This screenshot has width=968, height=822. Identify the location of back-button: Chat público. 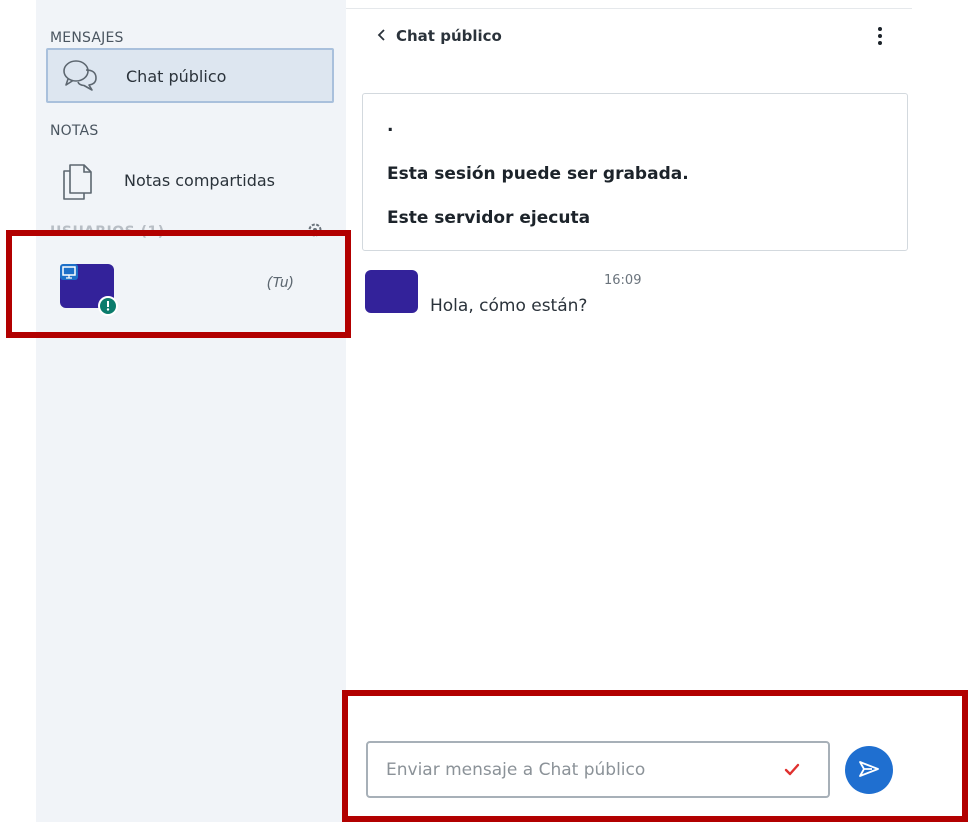
(439, 36).